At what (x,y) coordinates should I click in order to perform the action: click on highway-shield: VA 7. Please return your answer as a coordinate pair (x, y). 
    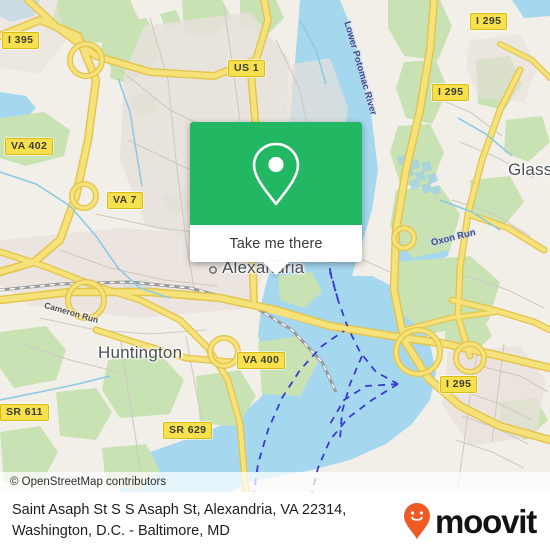
    Looking at the image, I should click on (125, 200).